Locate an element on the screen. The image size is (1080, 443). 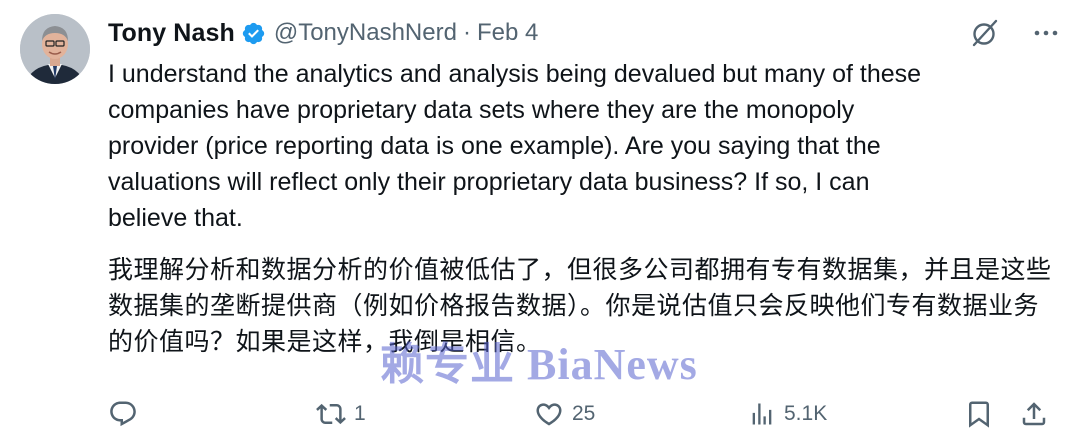
like-button: 25 is located at coordinates (564, 414).